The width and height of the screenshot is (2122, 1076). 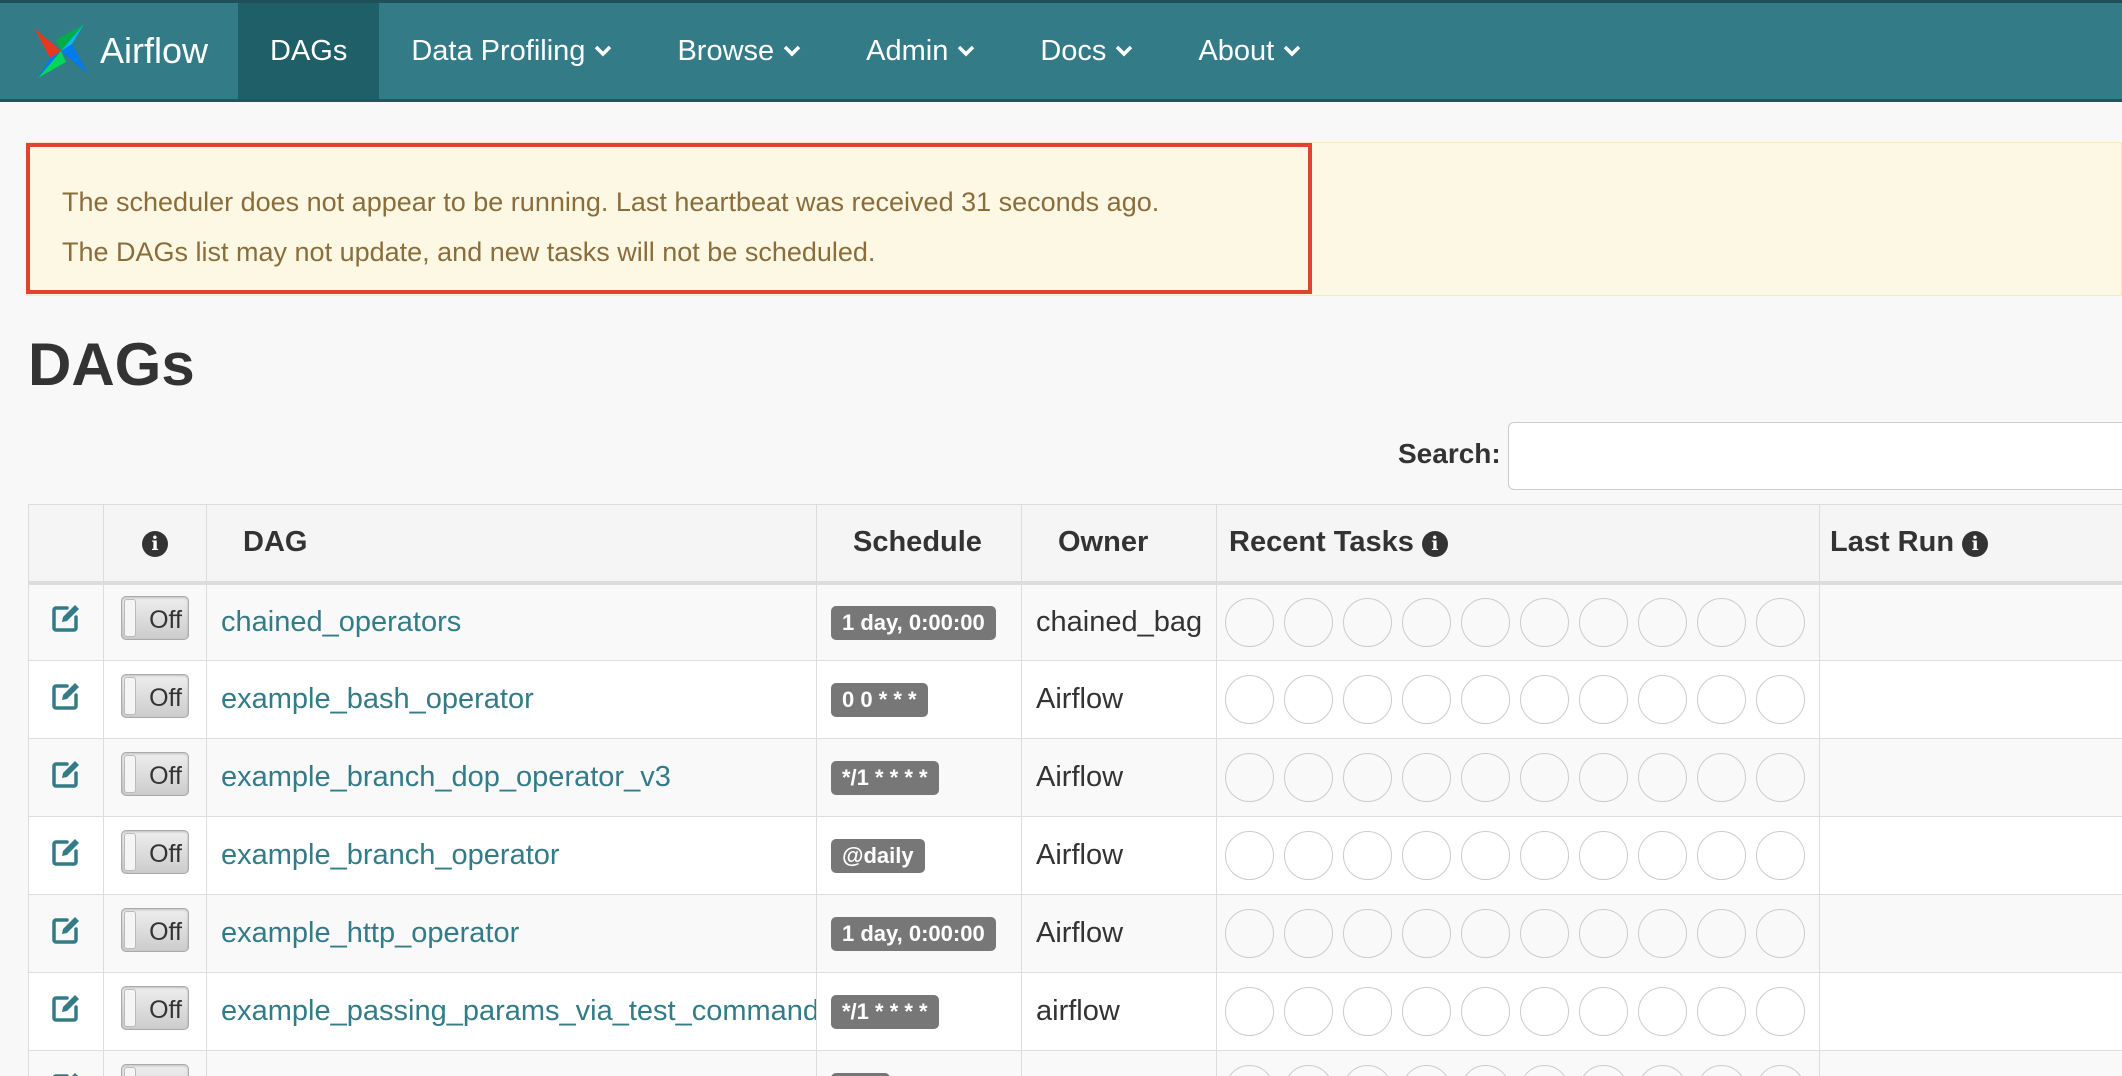 What do you see at coordinates (1087, 51) in the screenshot?
I see `nav-docs: Docs` at bounding box center [1087, 51].